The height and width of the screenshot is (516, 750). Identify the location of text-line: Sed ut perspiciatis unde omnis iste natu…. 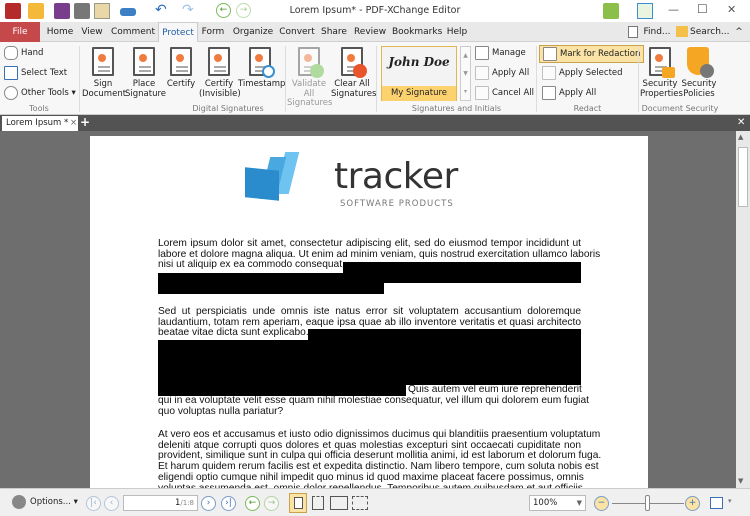
(369, 311).